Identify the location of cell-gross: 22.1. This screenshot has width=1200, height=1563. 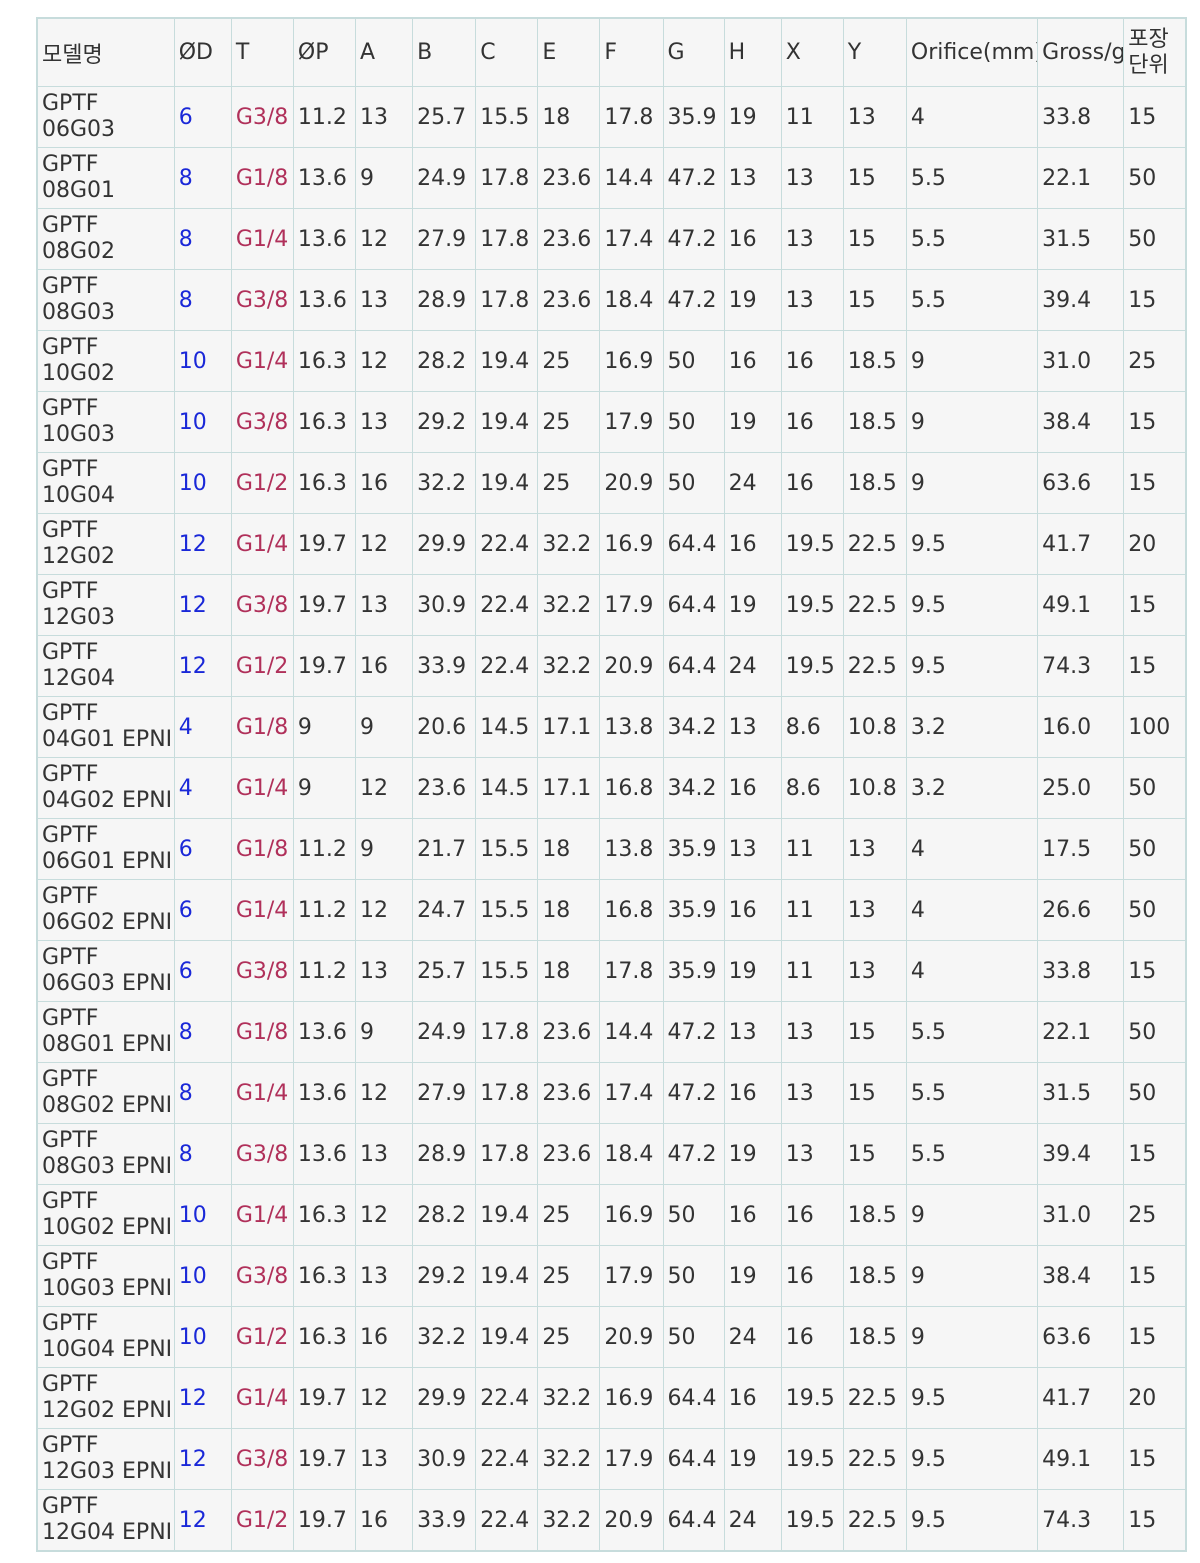
(1081, 1032).